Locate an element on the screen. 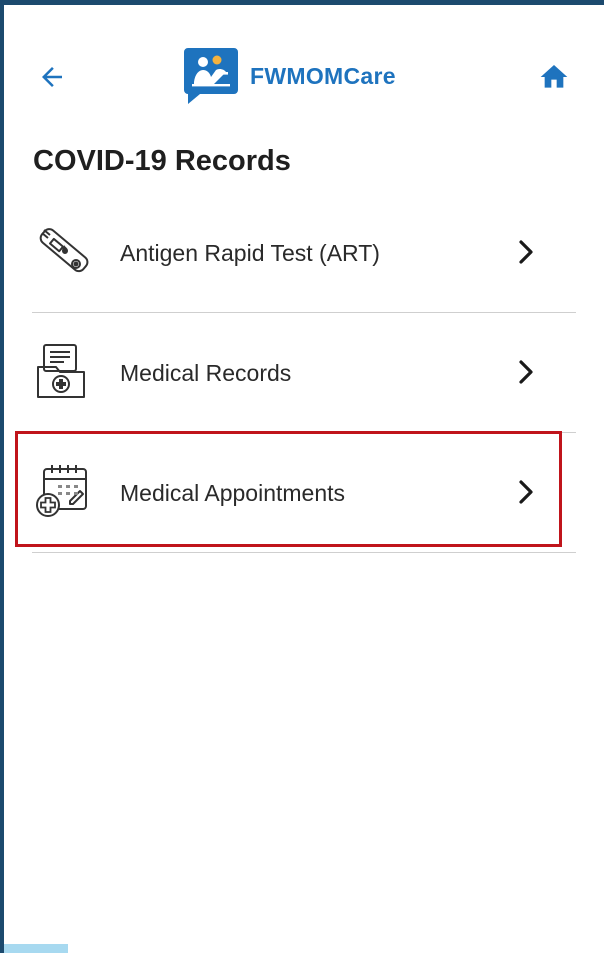 Image resolution: width=604 pixels, height=953 pixels. brand: FWMOMCare is located at coordinates (289, 76).